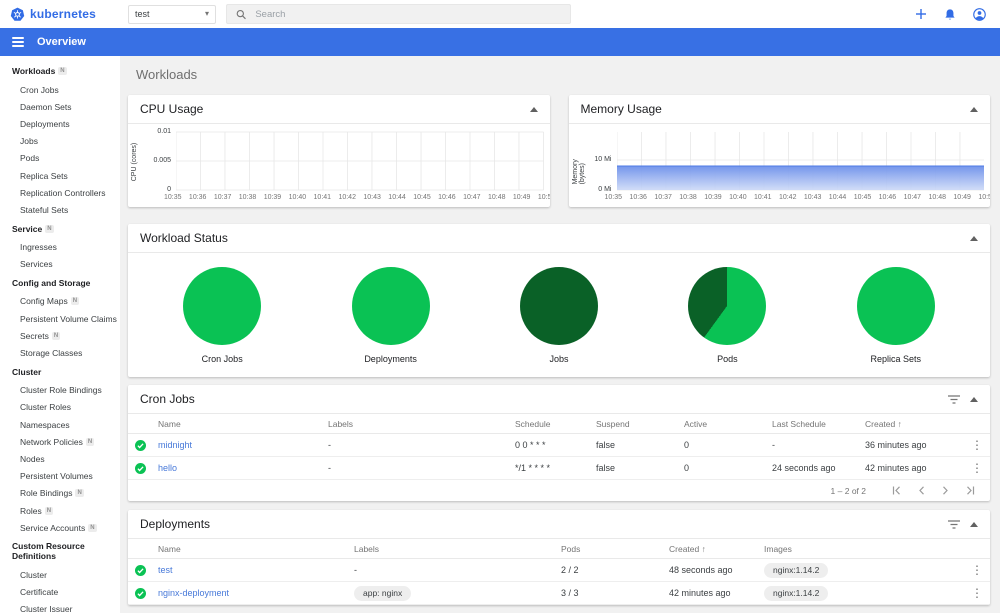 The image size is (1000, 613). What do you see at coordinates (60, 229) in the screenshot?
I see `sidebar-section-service: Service N` at bounding box center [60, 229].